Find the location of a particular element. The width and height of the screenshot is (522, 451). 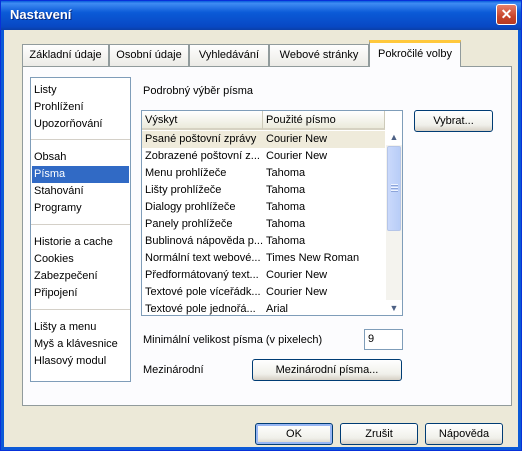

sidebar-item-security: Zabezpečení is located at coordinates (80, 276).